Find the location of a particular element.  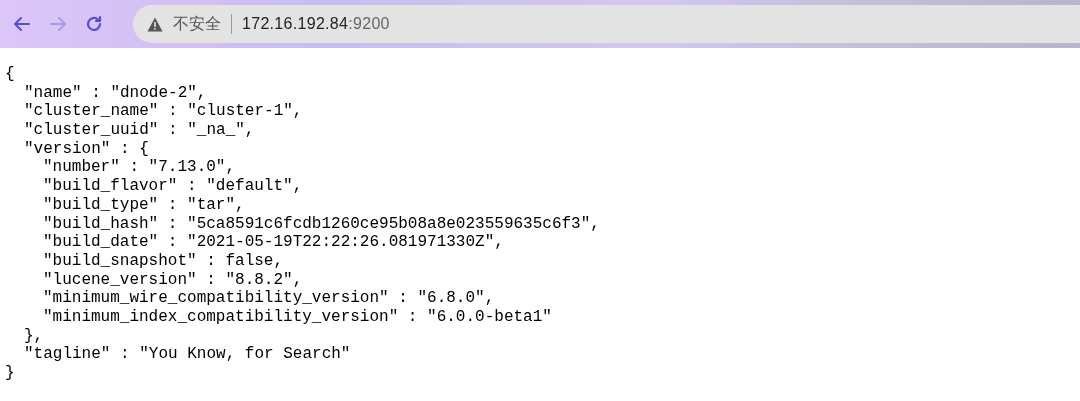

json-line: "number" : "7.13.0", is located at coordinates (139, 168).